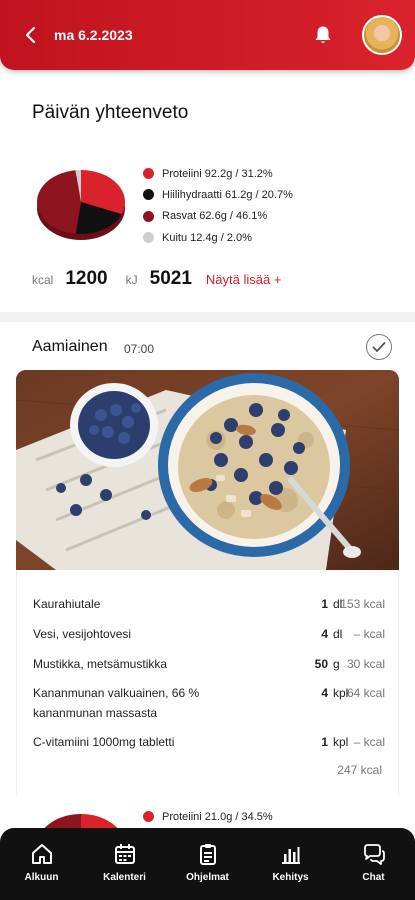  Describe the element at coordinates (338, 634) in the screenshot. I see `food-unit: dl` at that location.